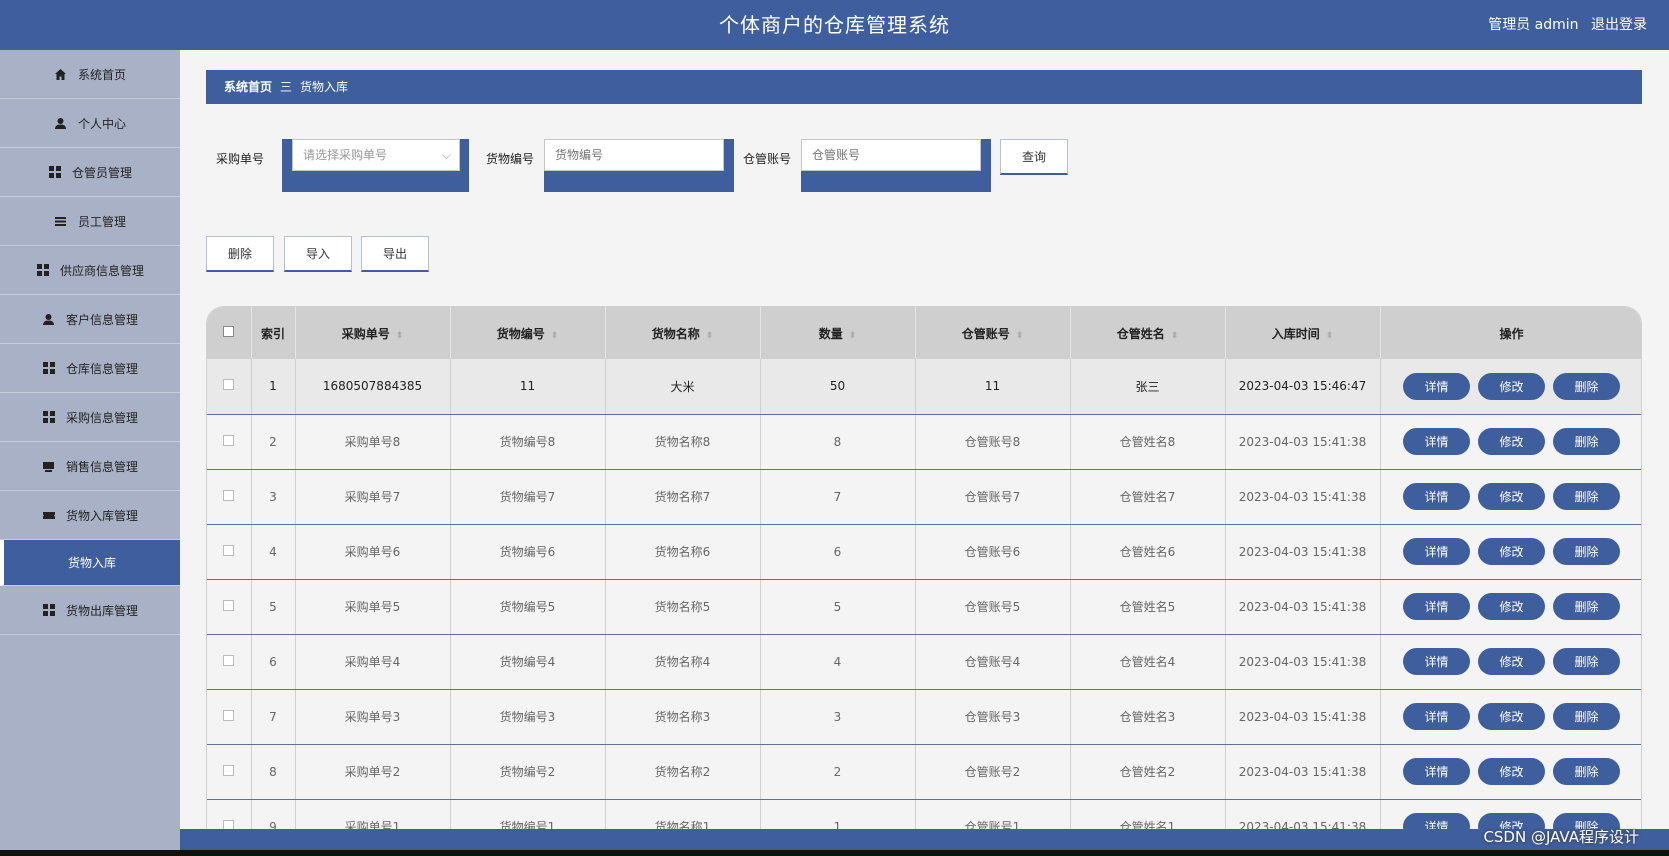  Describe the element at coordinates (49, 515) in the screenshot. I see `ticket-icon` at that location.